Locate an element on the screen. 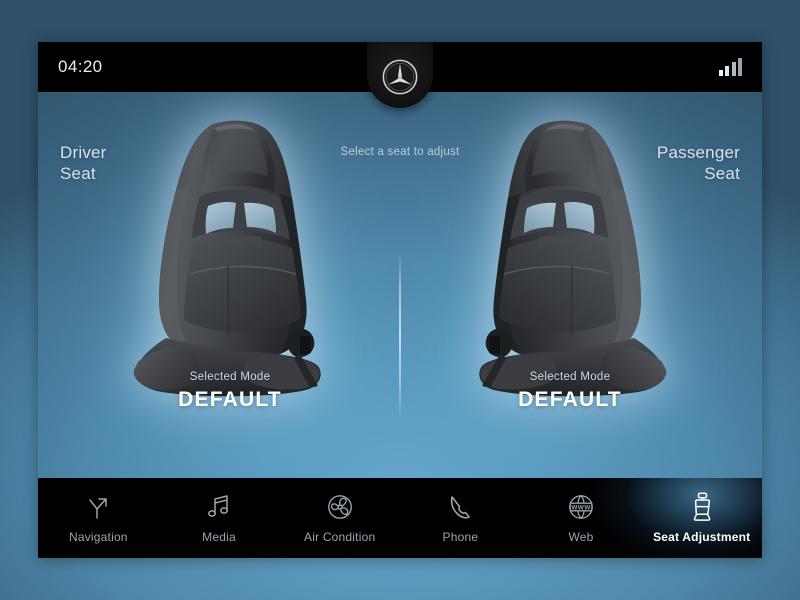  passenger-seat-label-line1: Passenger is located at coordinates (698, 152).